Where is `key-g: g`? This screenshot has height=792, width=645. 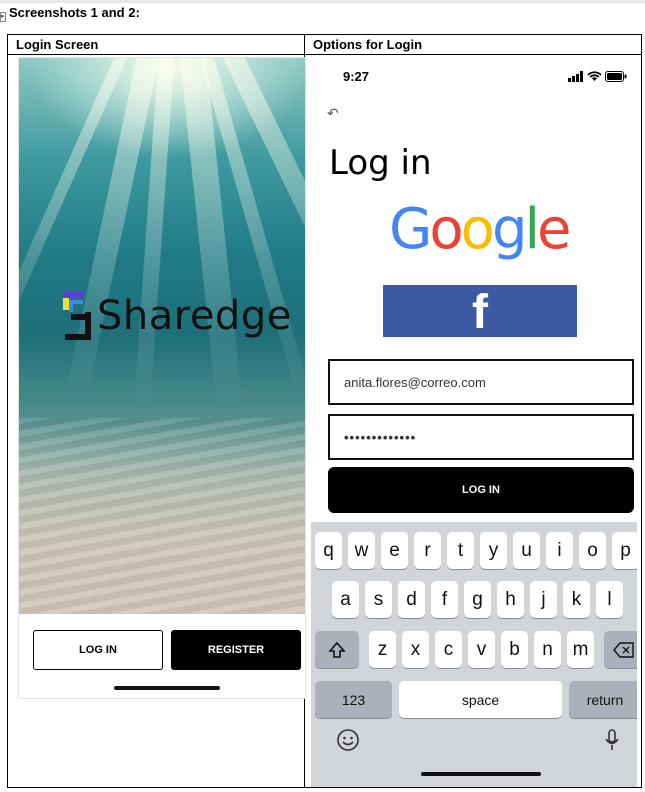 key-g: g is located at coordinates (477, 599).